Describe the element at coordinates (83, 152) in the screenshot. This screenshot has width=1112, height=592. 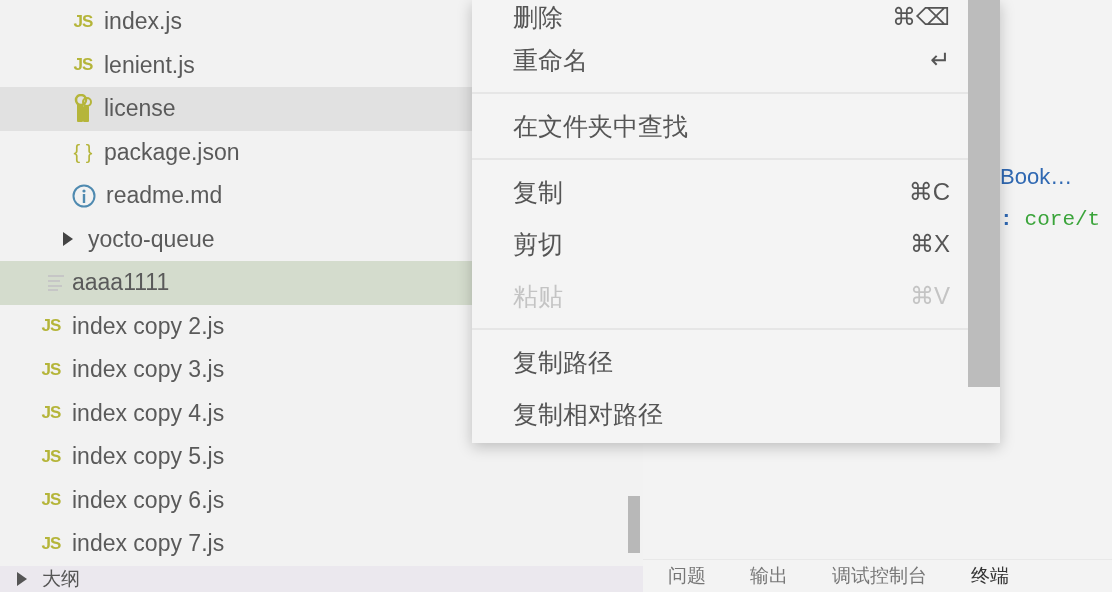
I see `file-type-label: { }` at that location.